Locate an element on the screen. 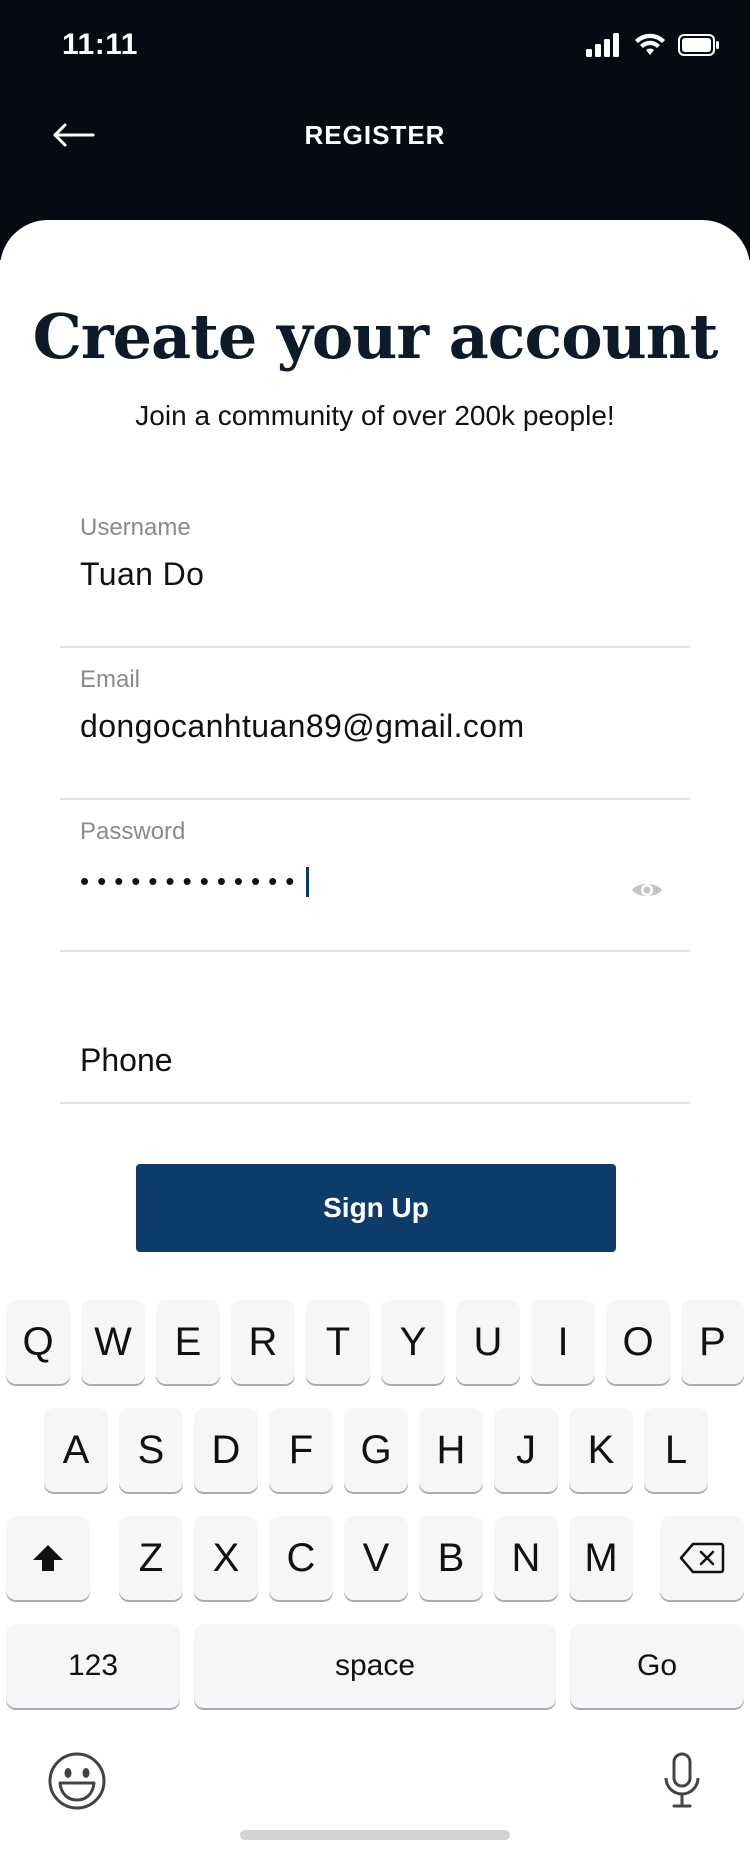 This screenshot has width=750, height=1868. card-heading: Create your account is located at coordinates (375, 336).